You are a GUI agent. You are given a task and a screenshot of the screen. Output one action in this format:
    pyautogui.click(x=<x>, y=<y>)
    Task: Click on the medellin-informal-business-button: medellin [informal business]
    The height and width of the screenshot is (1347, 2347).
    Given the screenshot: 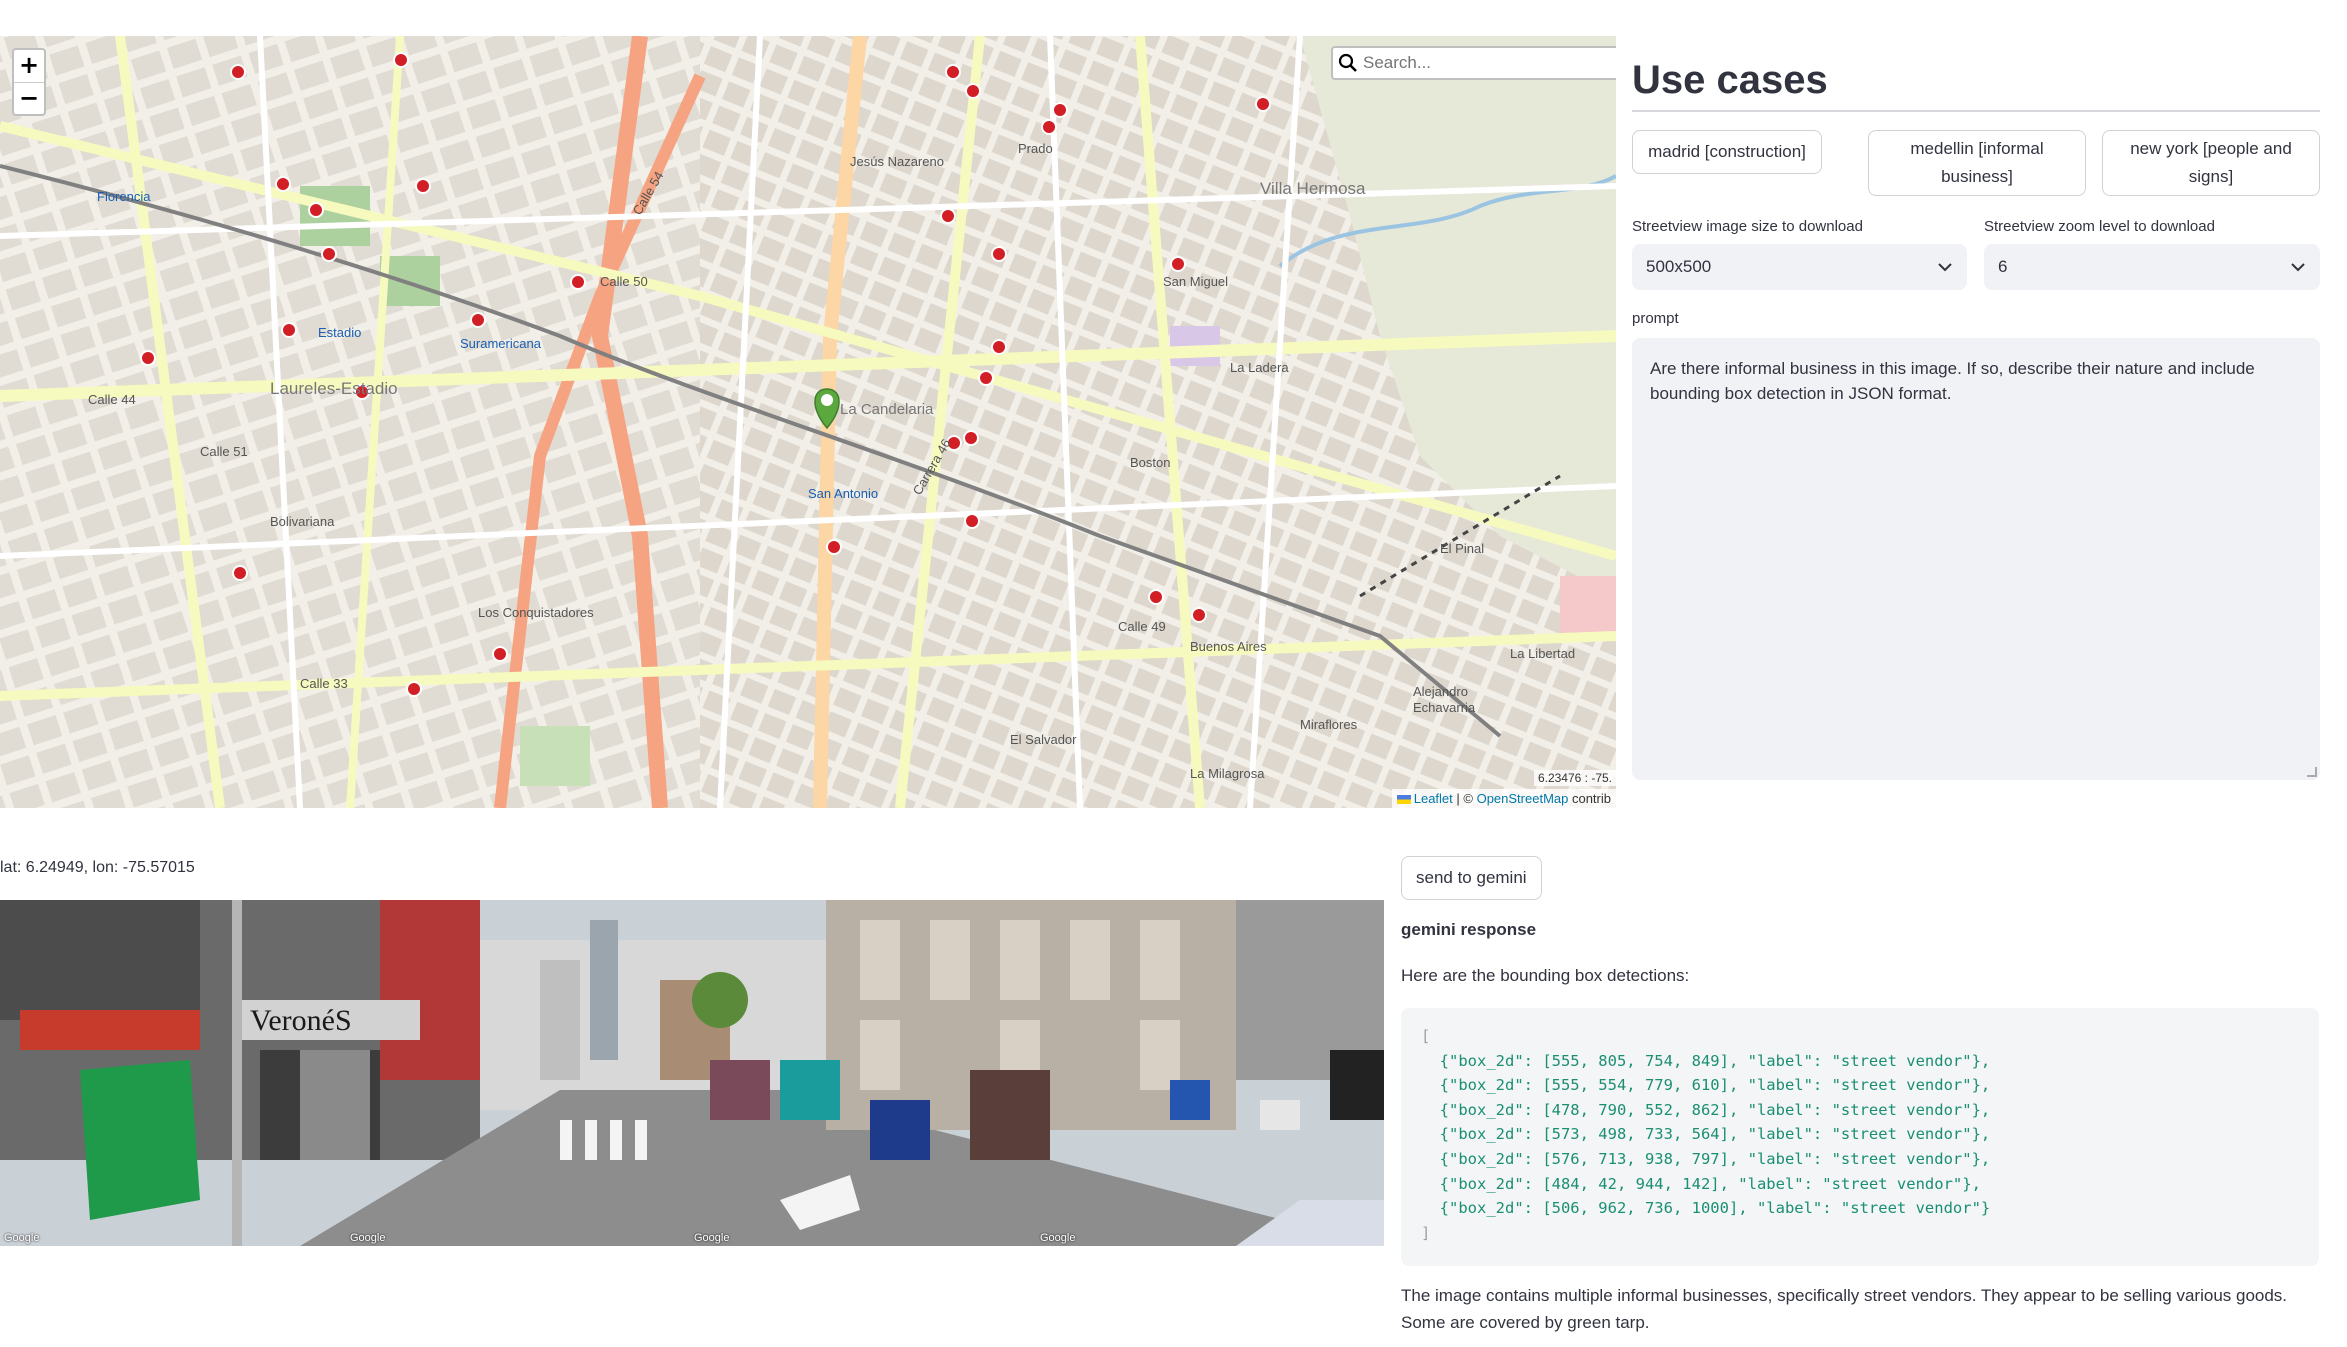 What is the action you would take?
    pyautogui.click(x=1977, y=163)
    